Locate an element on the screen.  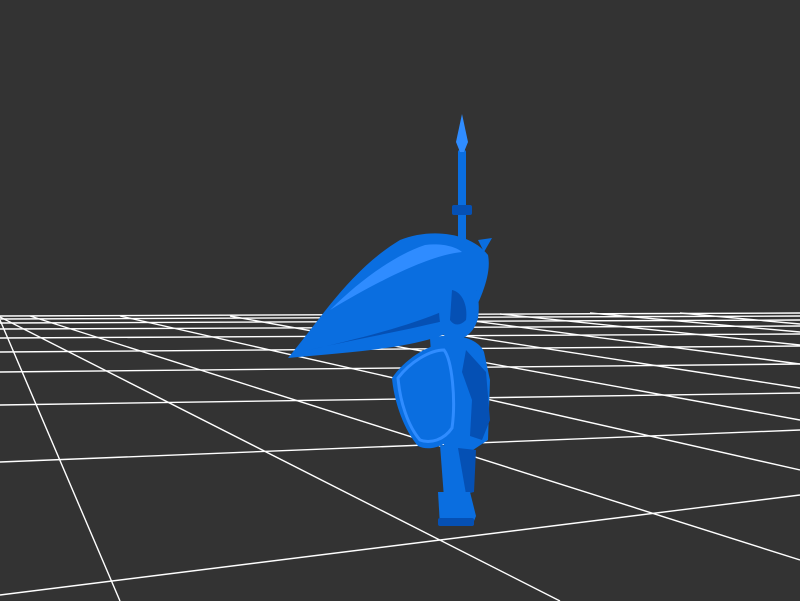
spear-guard is located at coordinates (462, 210).